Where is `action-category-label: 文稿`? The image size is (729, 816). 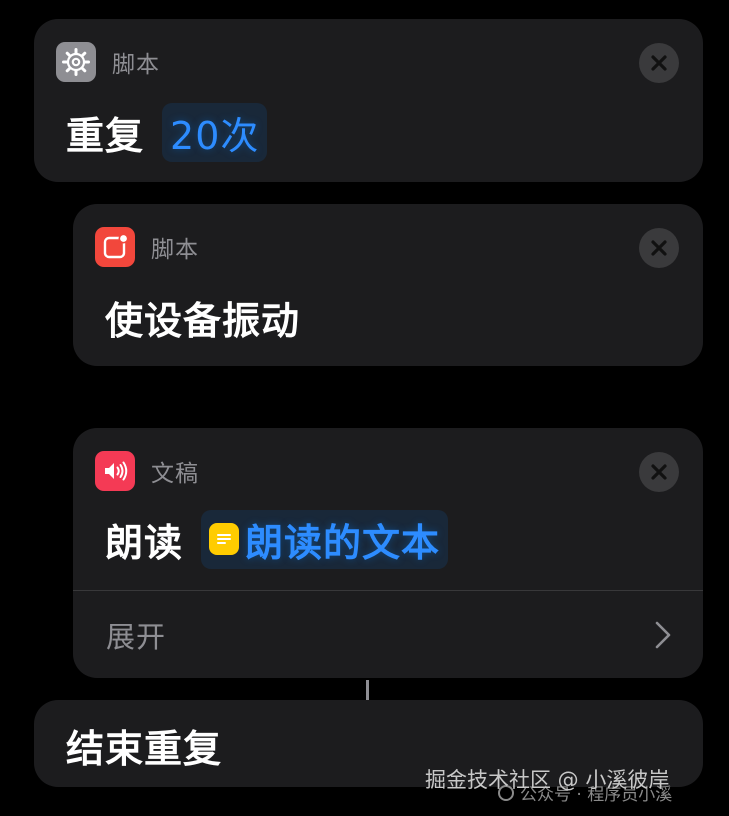 action-category-label: 文稿 is located at coordinates (175, 474).